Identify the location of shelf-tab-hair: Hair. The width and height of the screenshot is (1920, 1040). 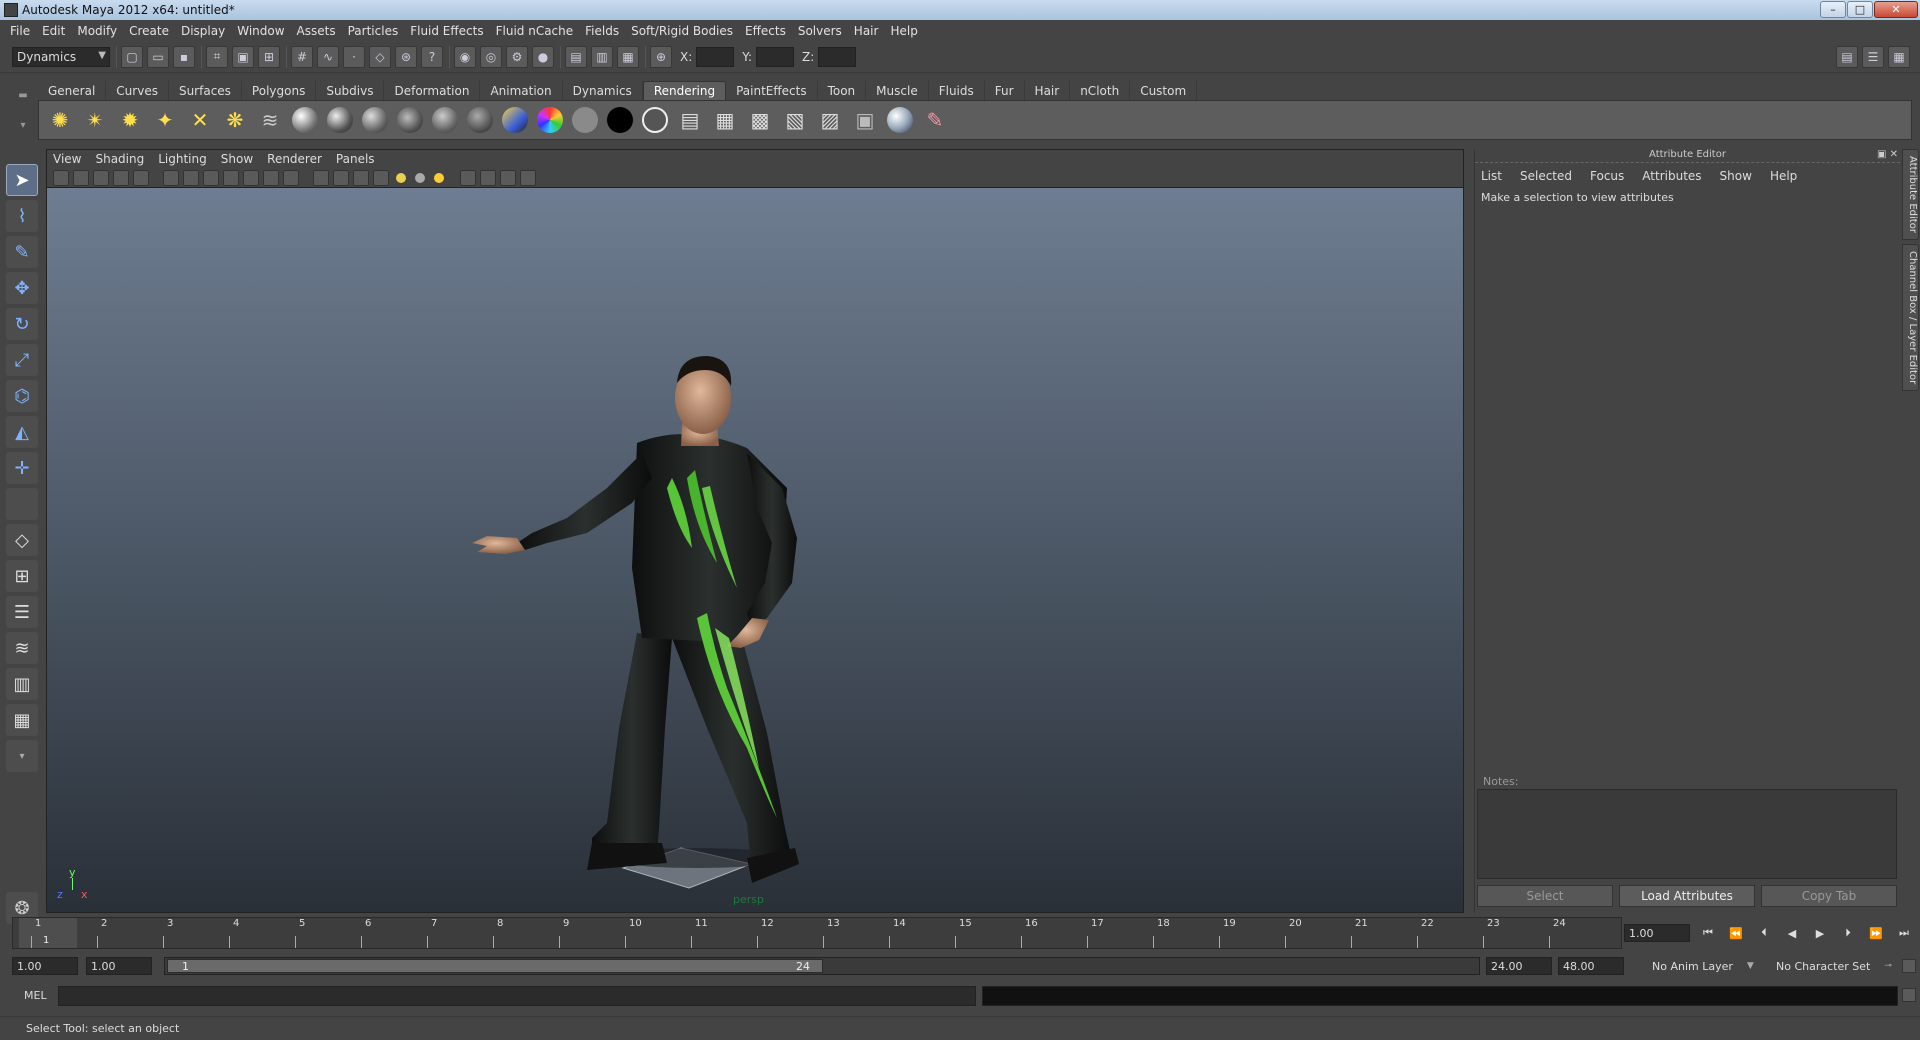
(1048, 90).